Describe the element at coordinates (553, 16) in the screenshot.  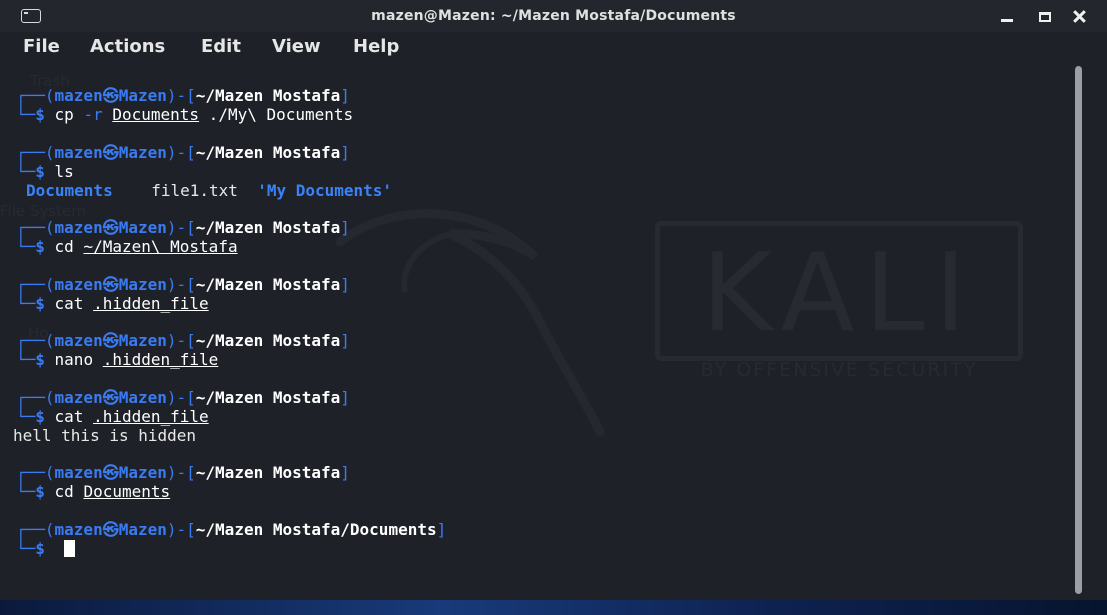
I see `title-bar: mazen@Mazen: ~/Mazen Mostafa/Documents` at that location.